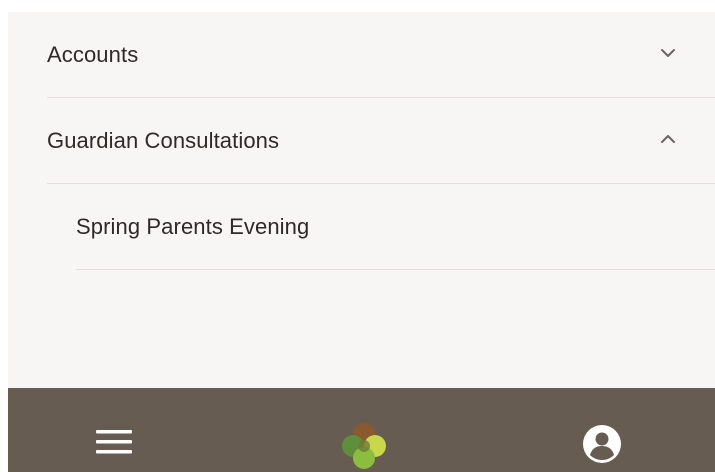 The height and width of the screenshot is (472, 715). What do you see at coordinates (395, 269) in the screenshot?
I see `divider` at bounding box center [395, 269].